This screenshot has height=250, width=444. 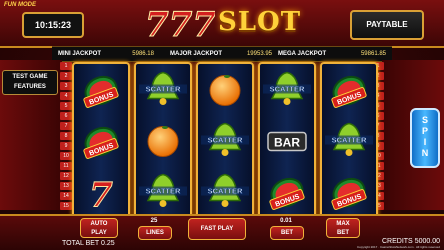 I want to click on reel-2: SCATTER SCATTER, so click(x=163, y=141).